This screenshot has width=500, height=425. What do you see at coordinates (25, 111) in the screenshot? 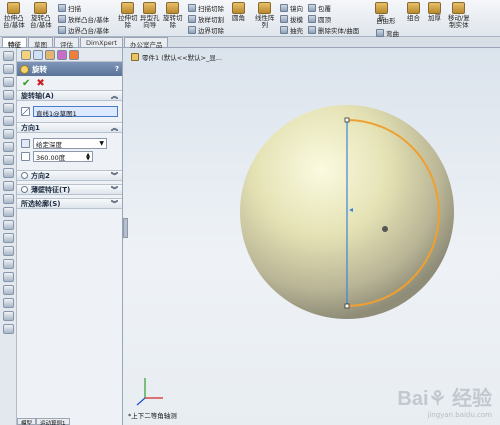
I see `axis-line-icon` at bounding box center [25, 111].